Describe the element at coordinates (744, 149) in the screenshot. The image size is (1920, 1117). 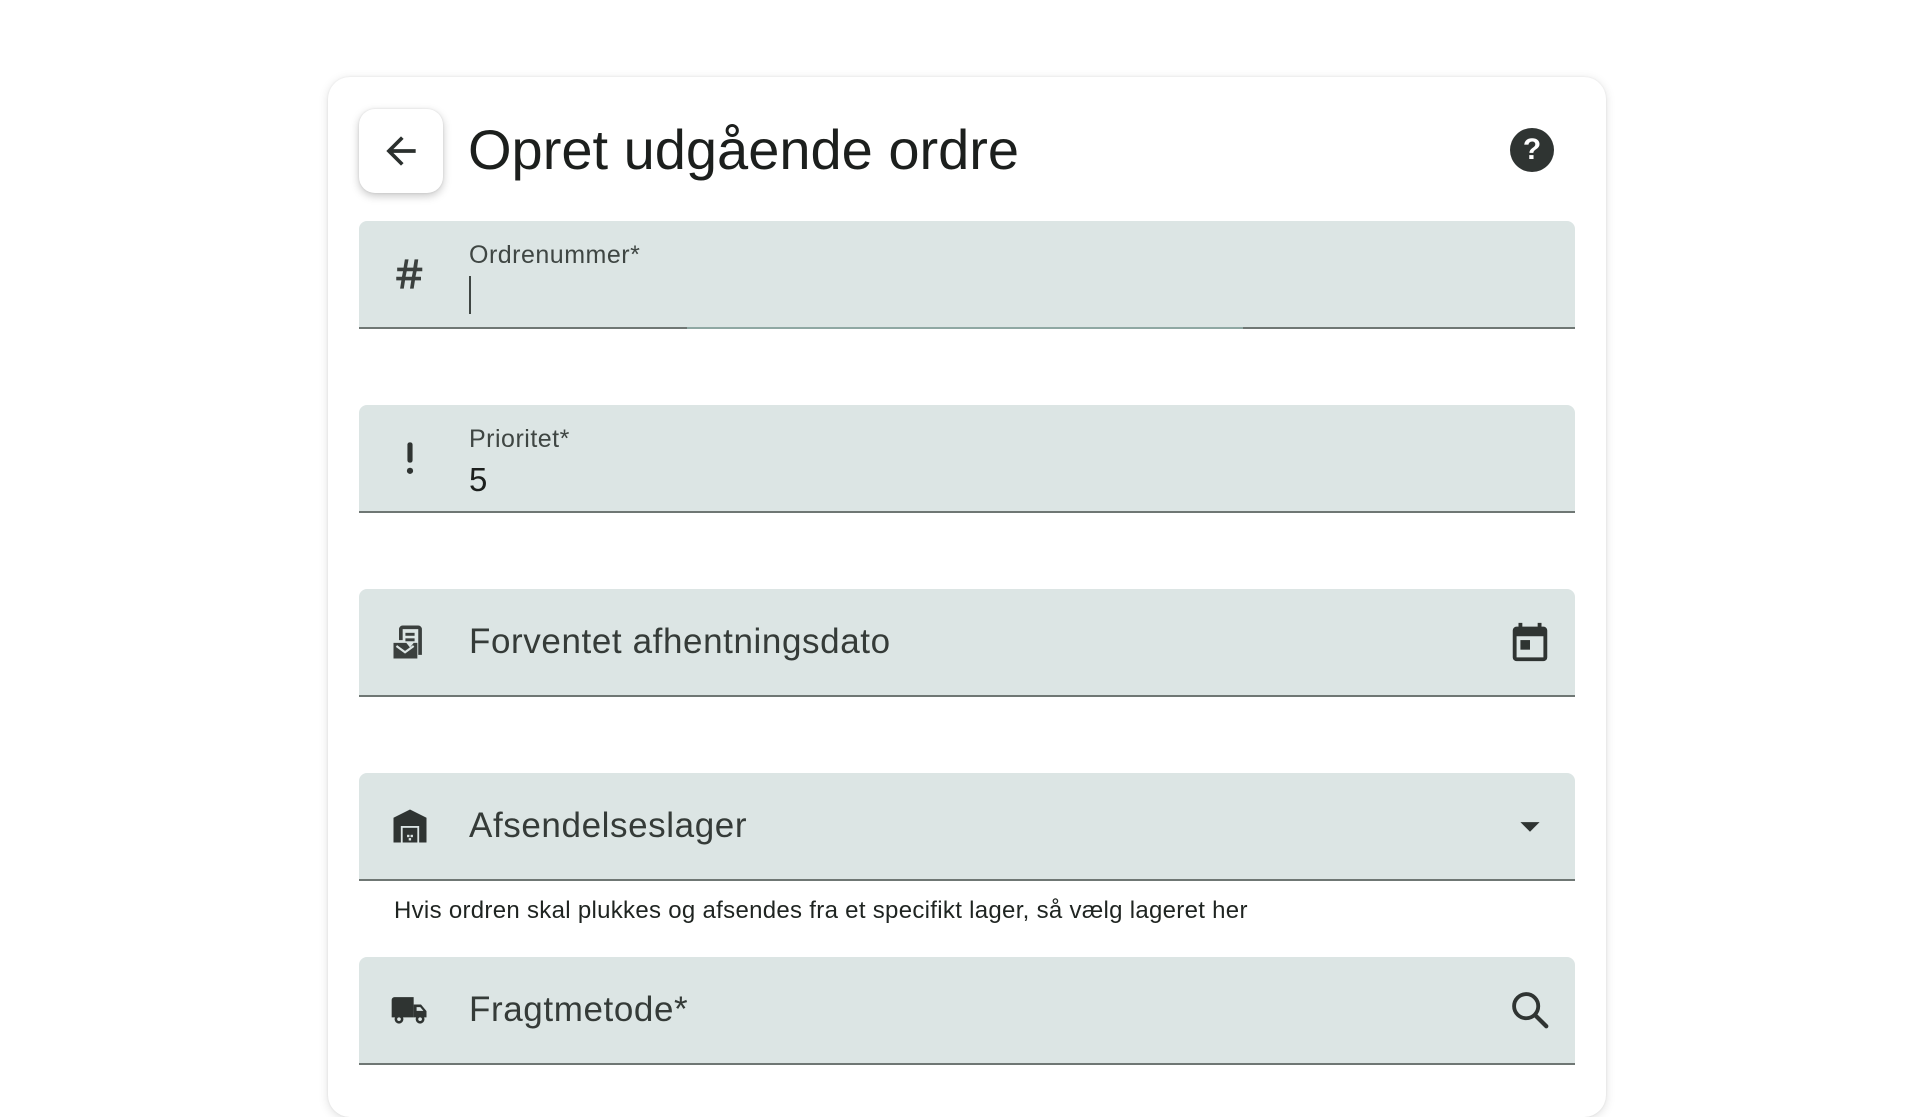
I see `page-title: Opret udgående ordre` at that location.